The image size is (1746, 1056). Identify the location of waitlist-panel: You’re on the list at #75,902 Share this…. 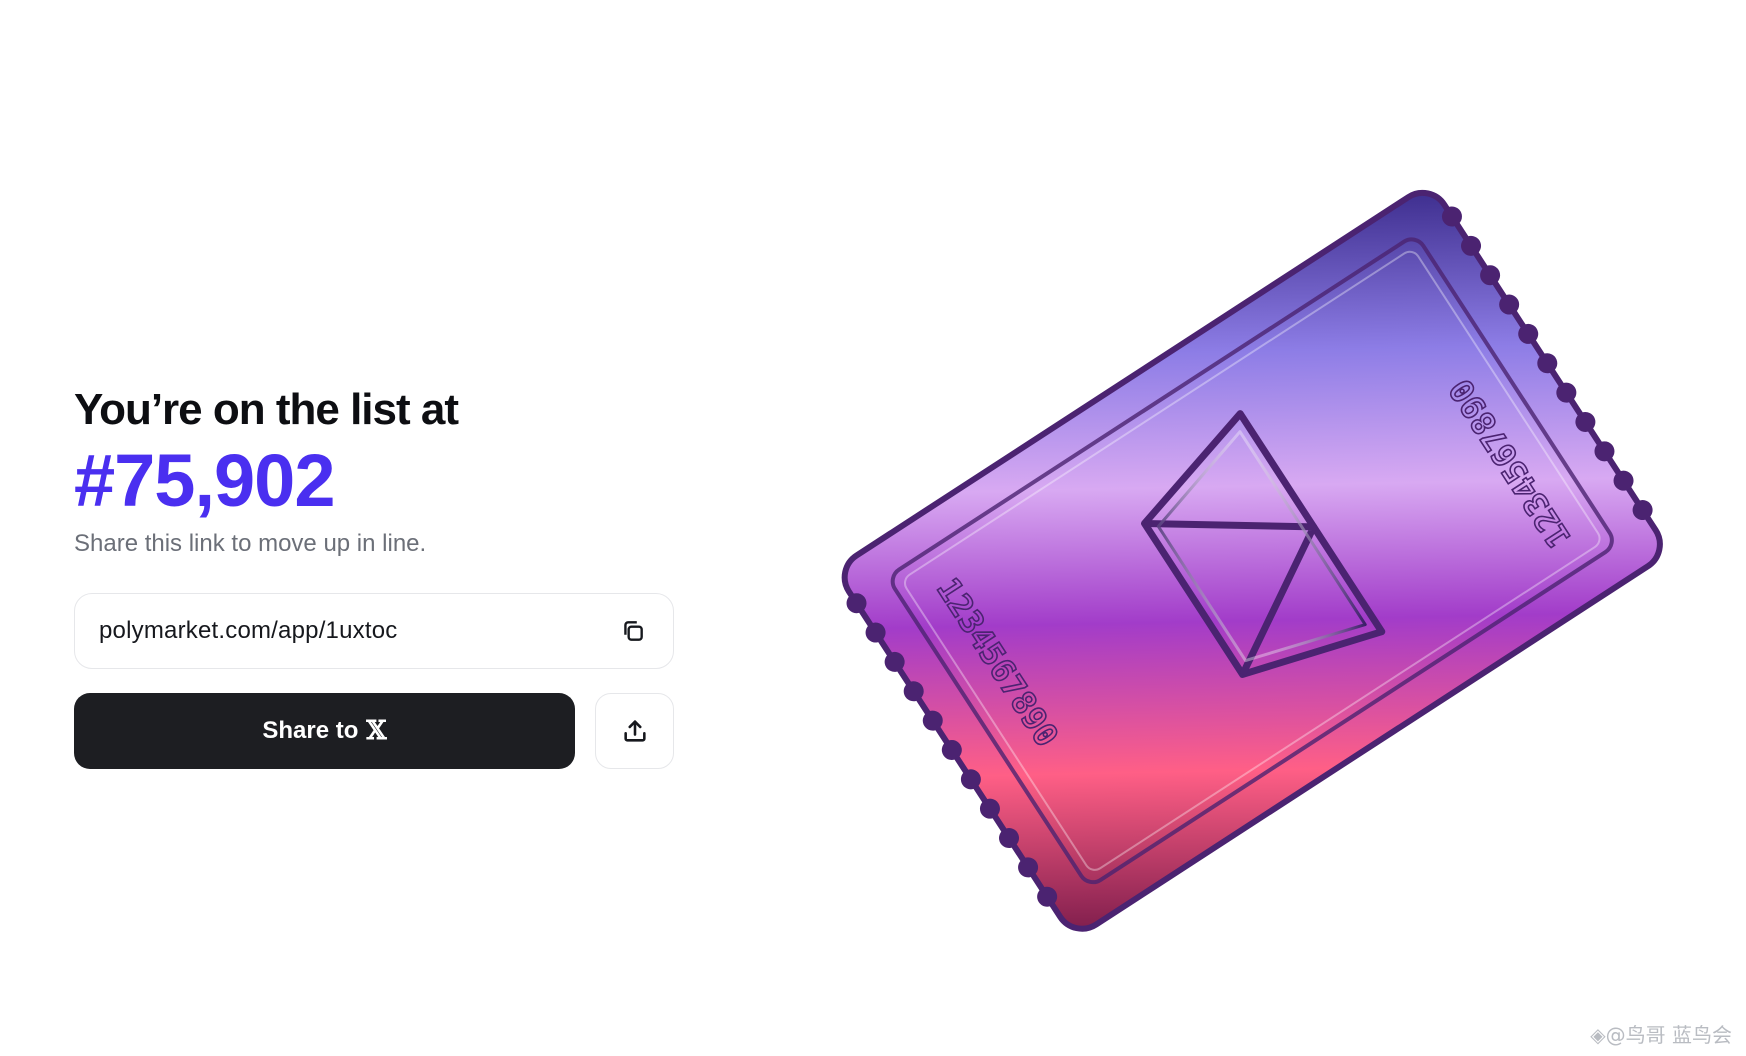
(376, 577).